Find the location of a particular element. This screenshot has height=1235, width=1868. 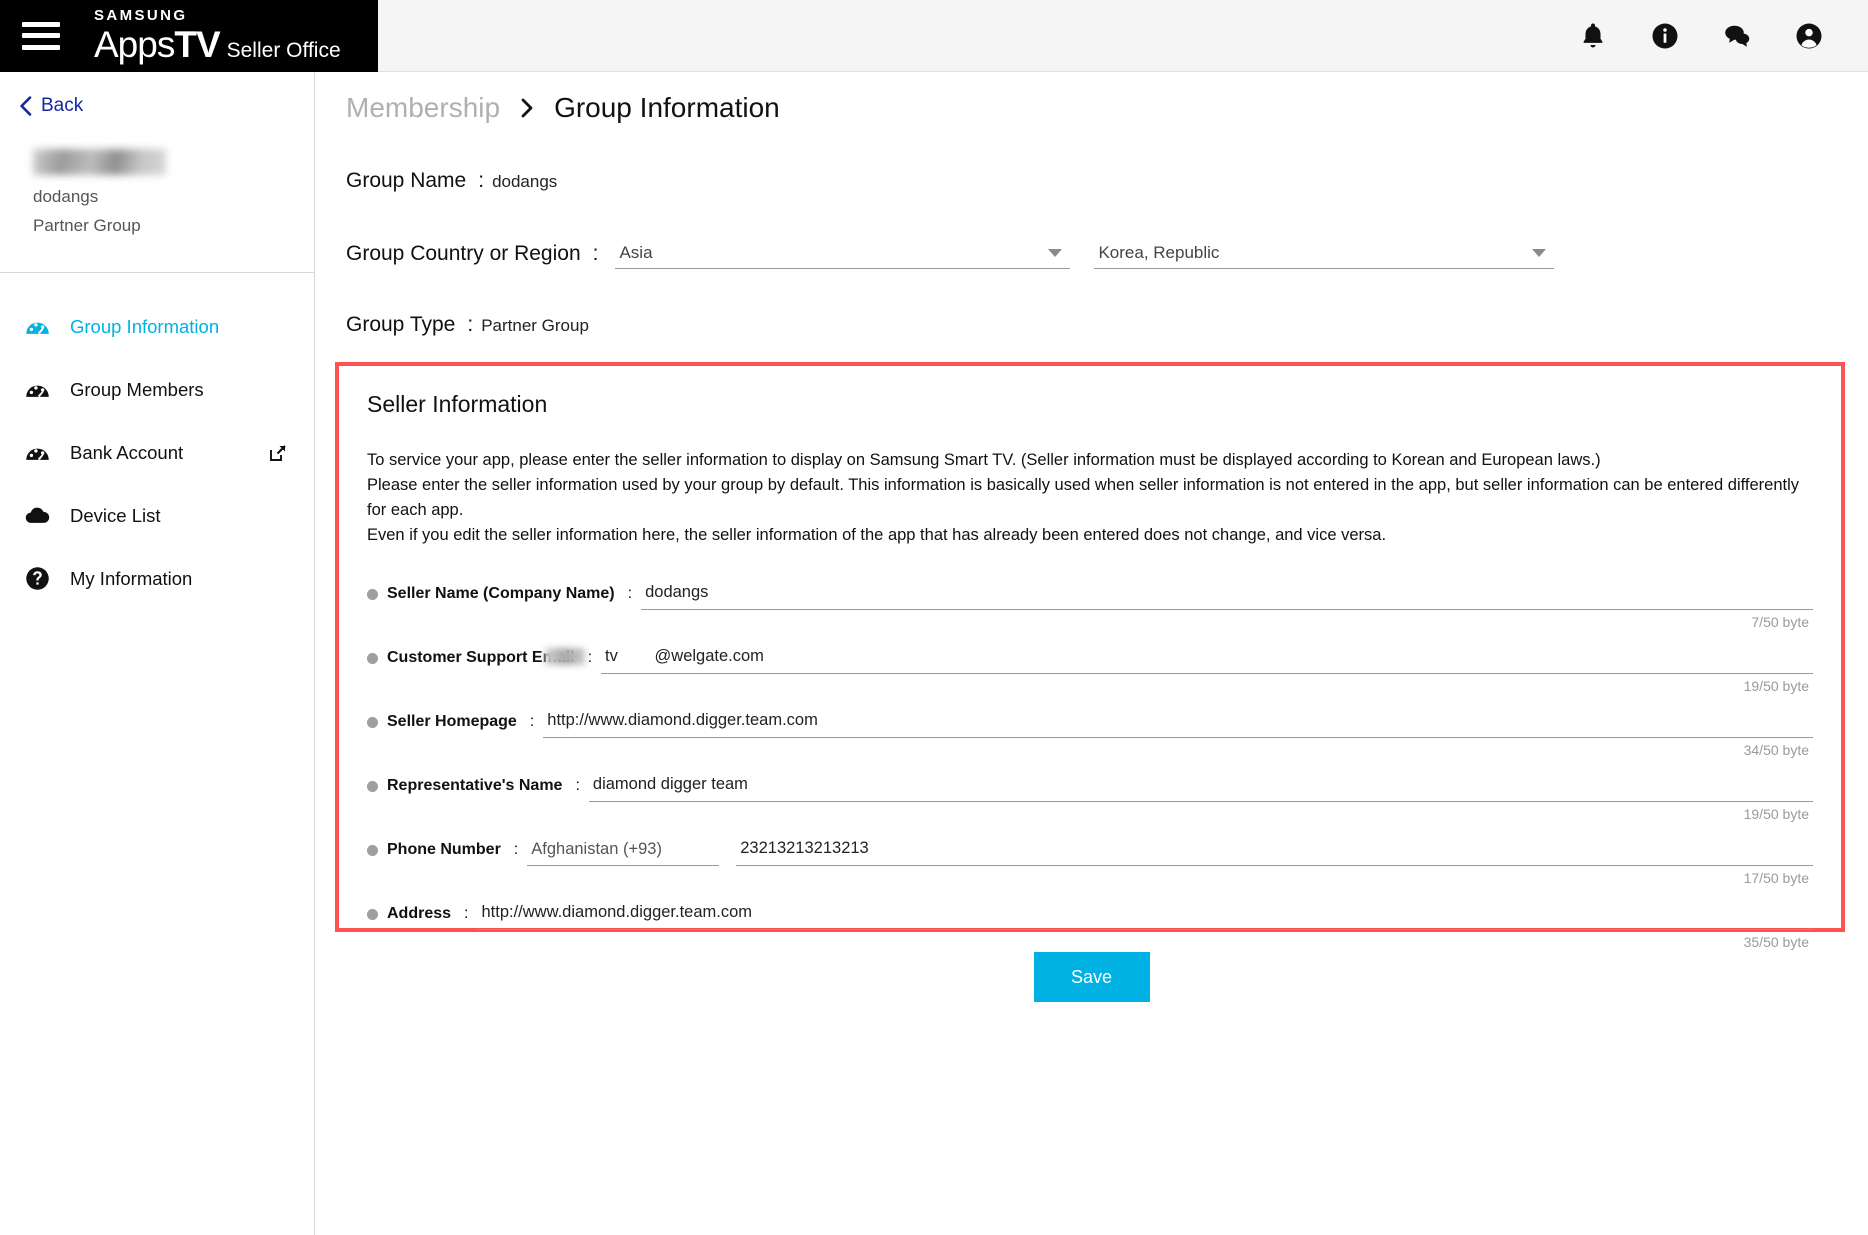

byte-counter: 17/50 byte is located at coordinates (1776, 878).